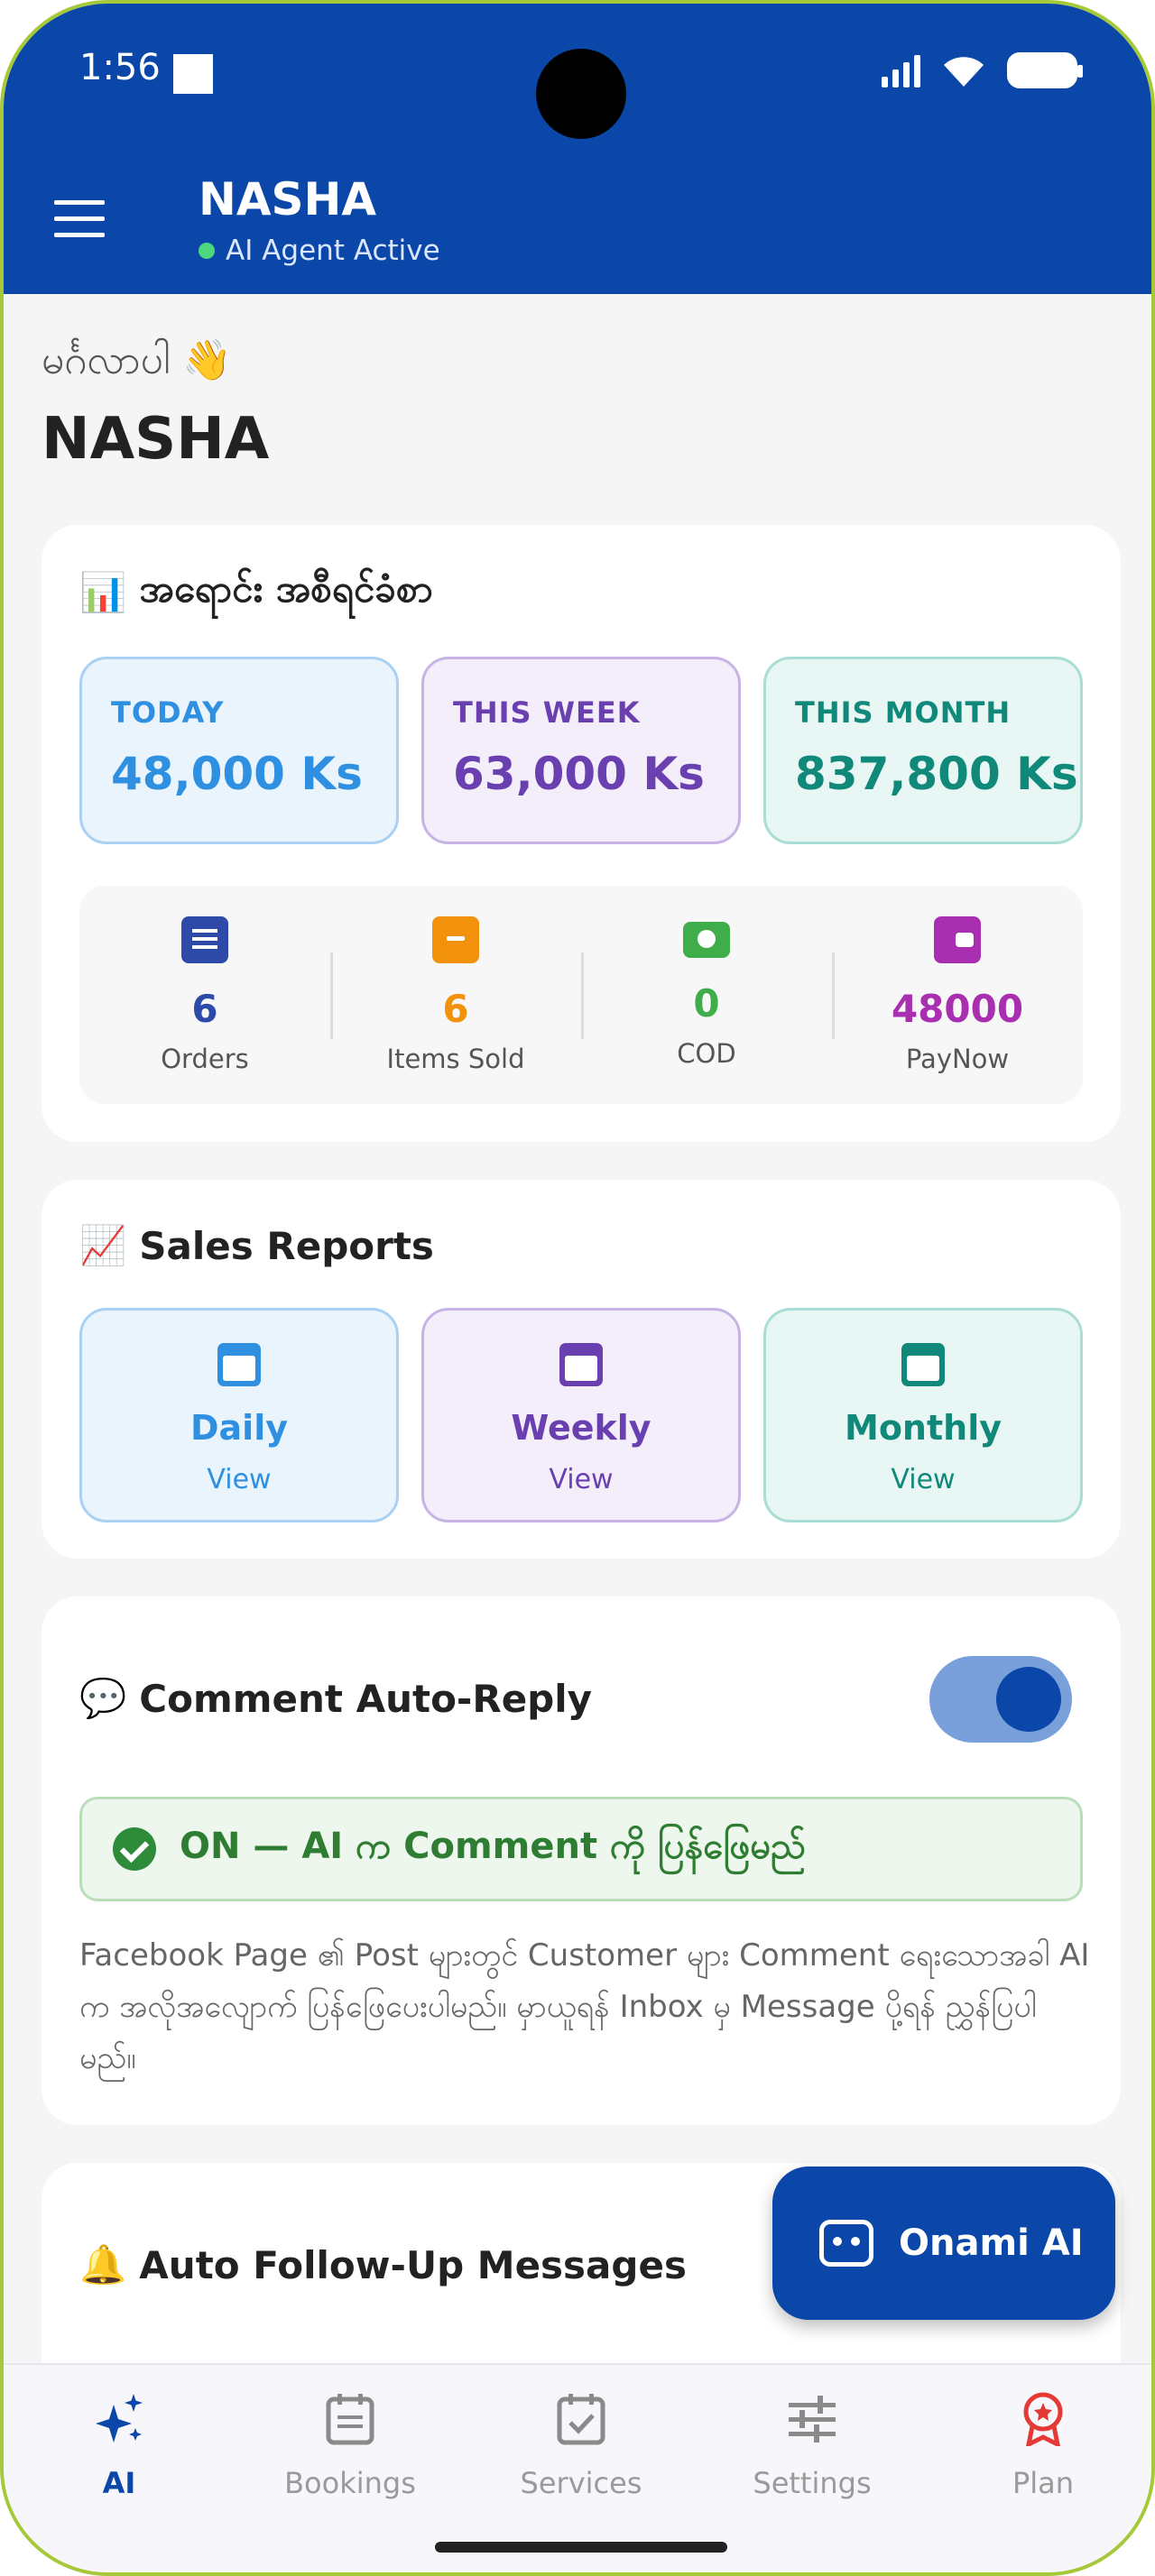 The height and width of the screenshot is (2576, 1155). What do you see at coordinates (846, 2243) in the screenshot?
I see `robot-icon` at bounding box center [846, 2243].